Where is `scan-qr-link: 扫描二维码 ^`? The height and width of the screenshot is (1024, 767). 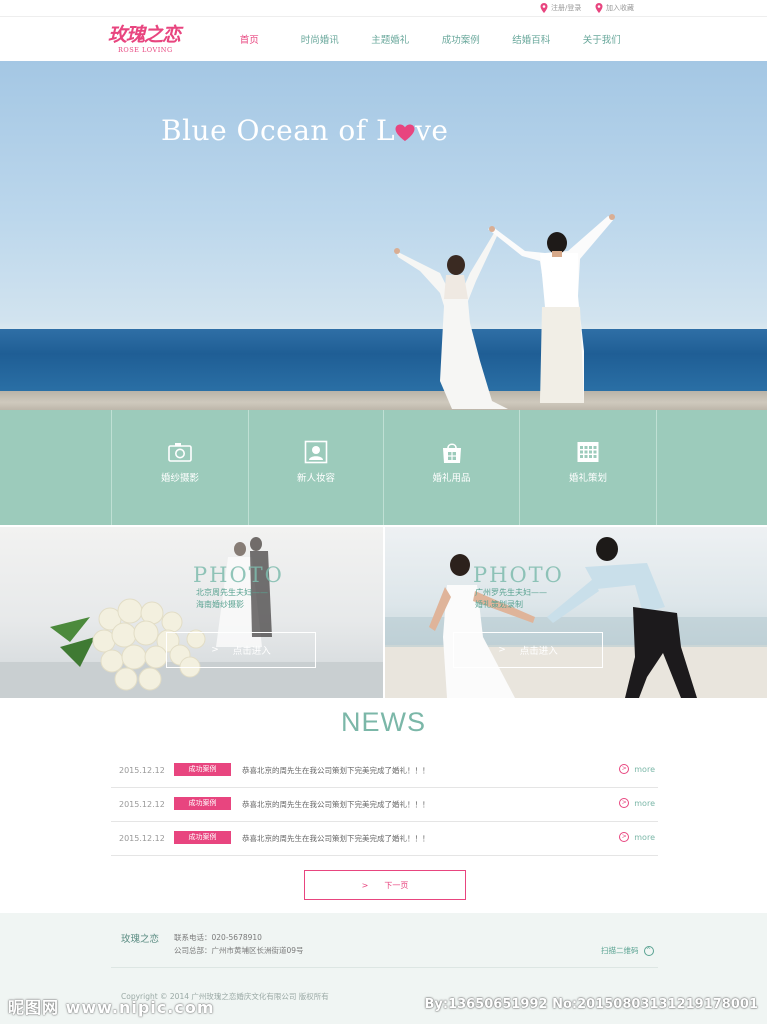 scan-qr-link: 扫描二维码 ^ is located at coordinates (627, 950).